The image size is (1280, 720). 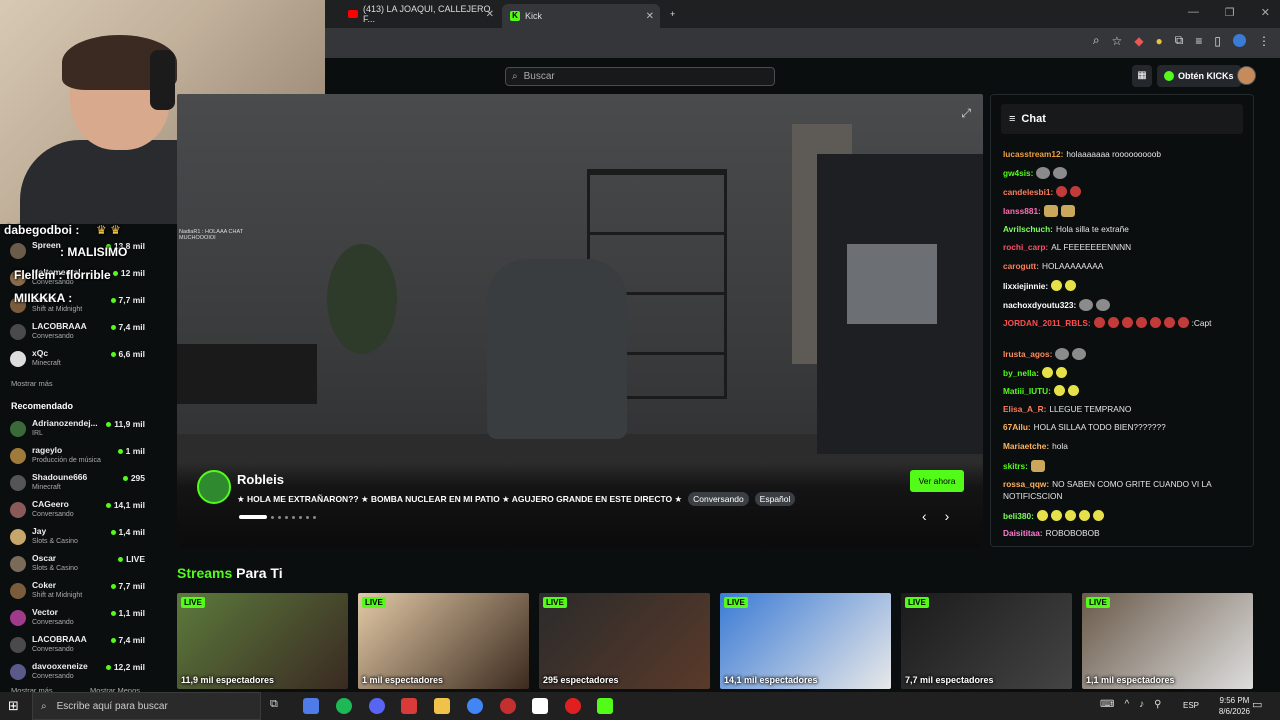 What do you see at coordinates (1015, 466) in the screenshot?
I see `chat-username: skitrs:` at bounding box center [1015, 466].